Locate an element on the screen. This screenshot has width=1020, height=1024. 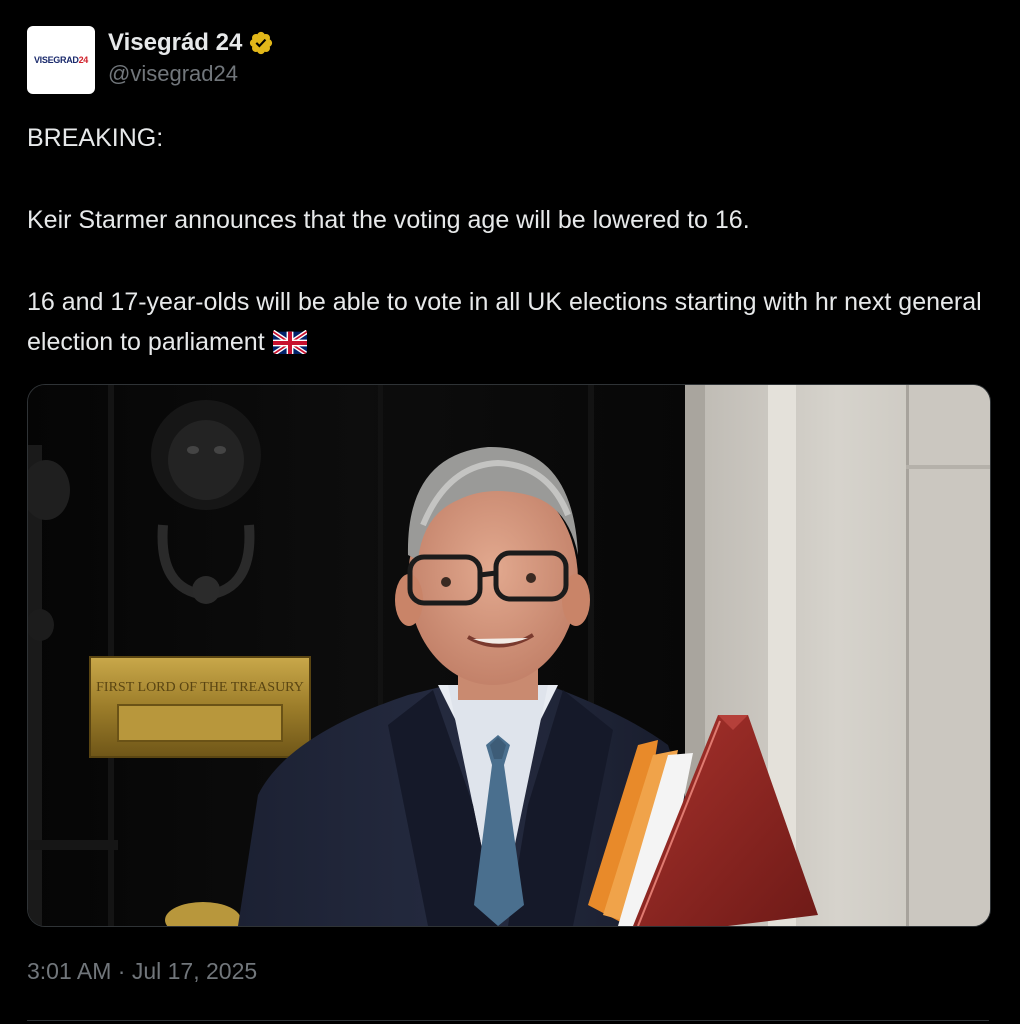
author-names: Visegrád 24 @visegrad24 is located at coordinates (191, 57).